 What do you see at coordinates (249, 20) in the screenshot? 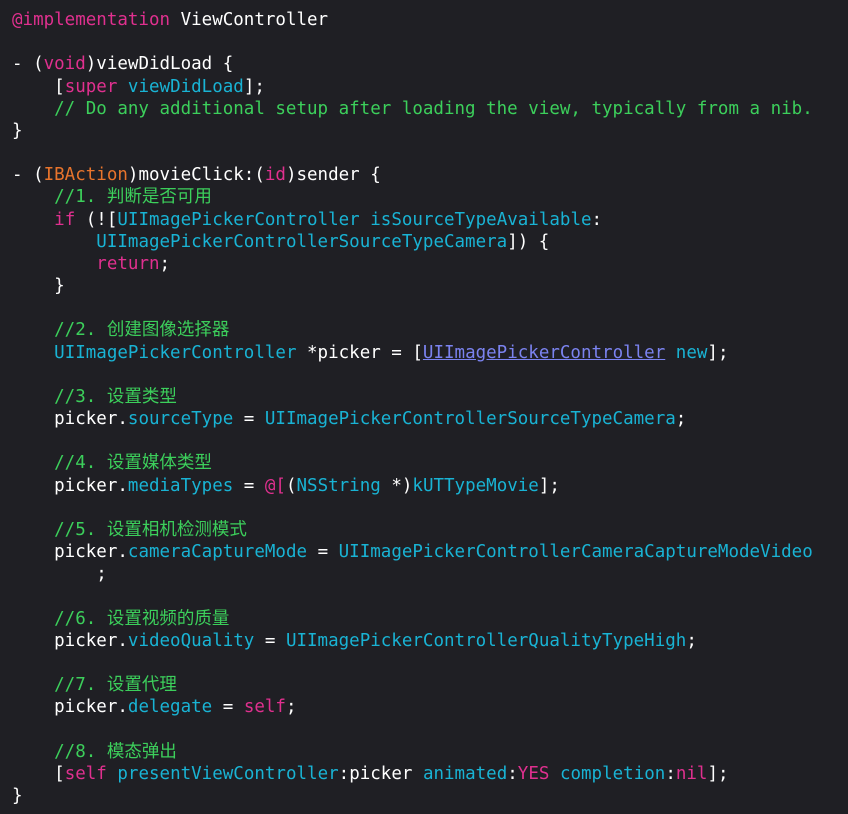
I see `code-token-plain: ViewController` at bounding box center [249, 20].